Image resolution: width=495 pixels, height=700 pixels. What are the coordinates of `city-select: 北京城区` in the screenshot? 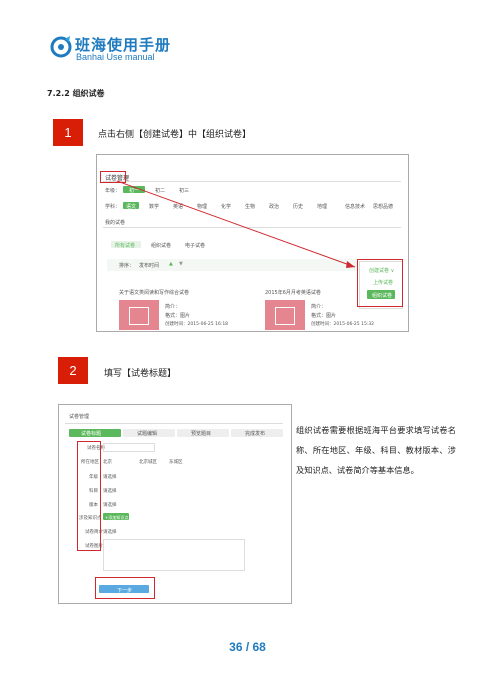 It's located at (148, 462).